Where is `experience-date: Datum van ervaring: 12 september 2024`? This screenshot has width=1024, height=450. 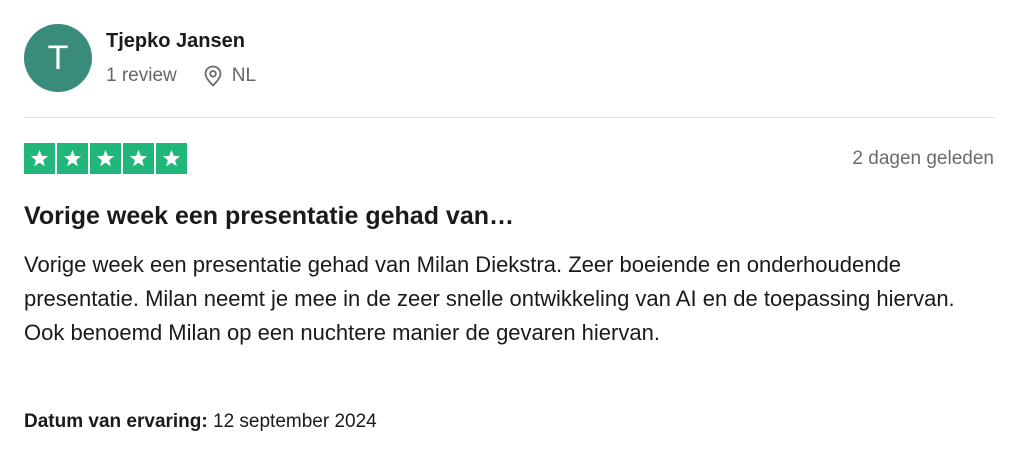
experience-date: Datum van ervaring: 12 september 2024 is located at coordinates (200, 422).